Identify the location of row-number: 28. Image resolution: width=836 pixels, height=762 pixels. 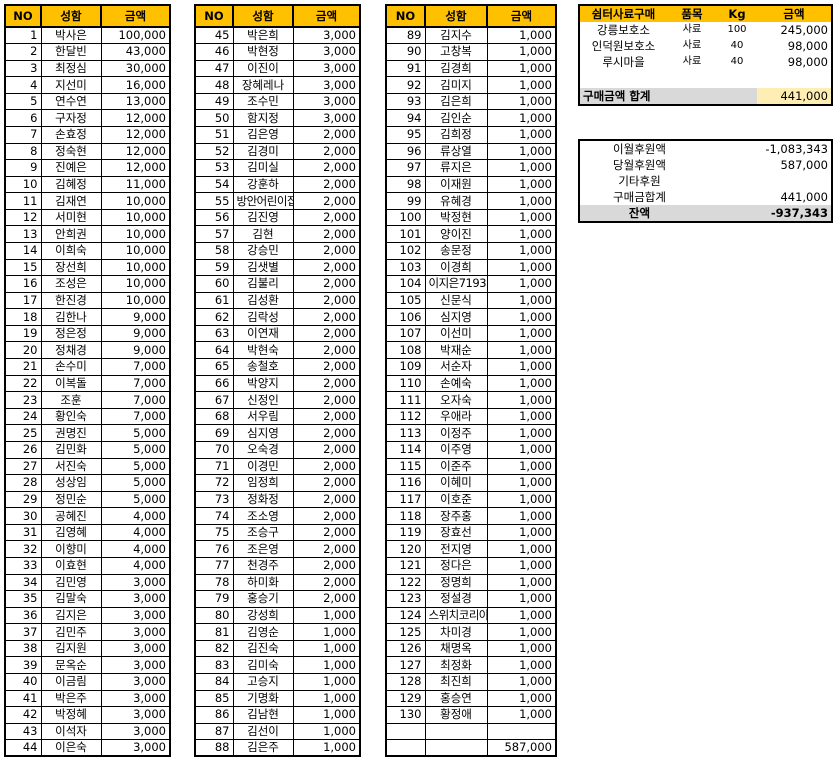
(23, 483).